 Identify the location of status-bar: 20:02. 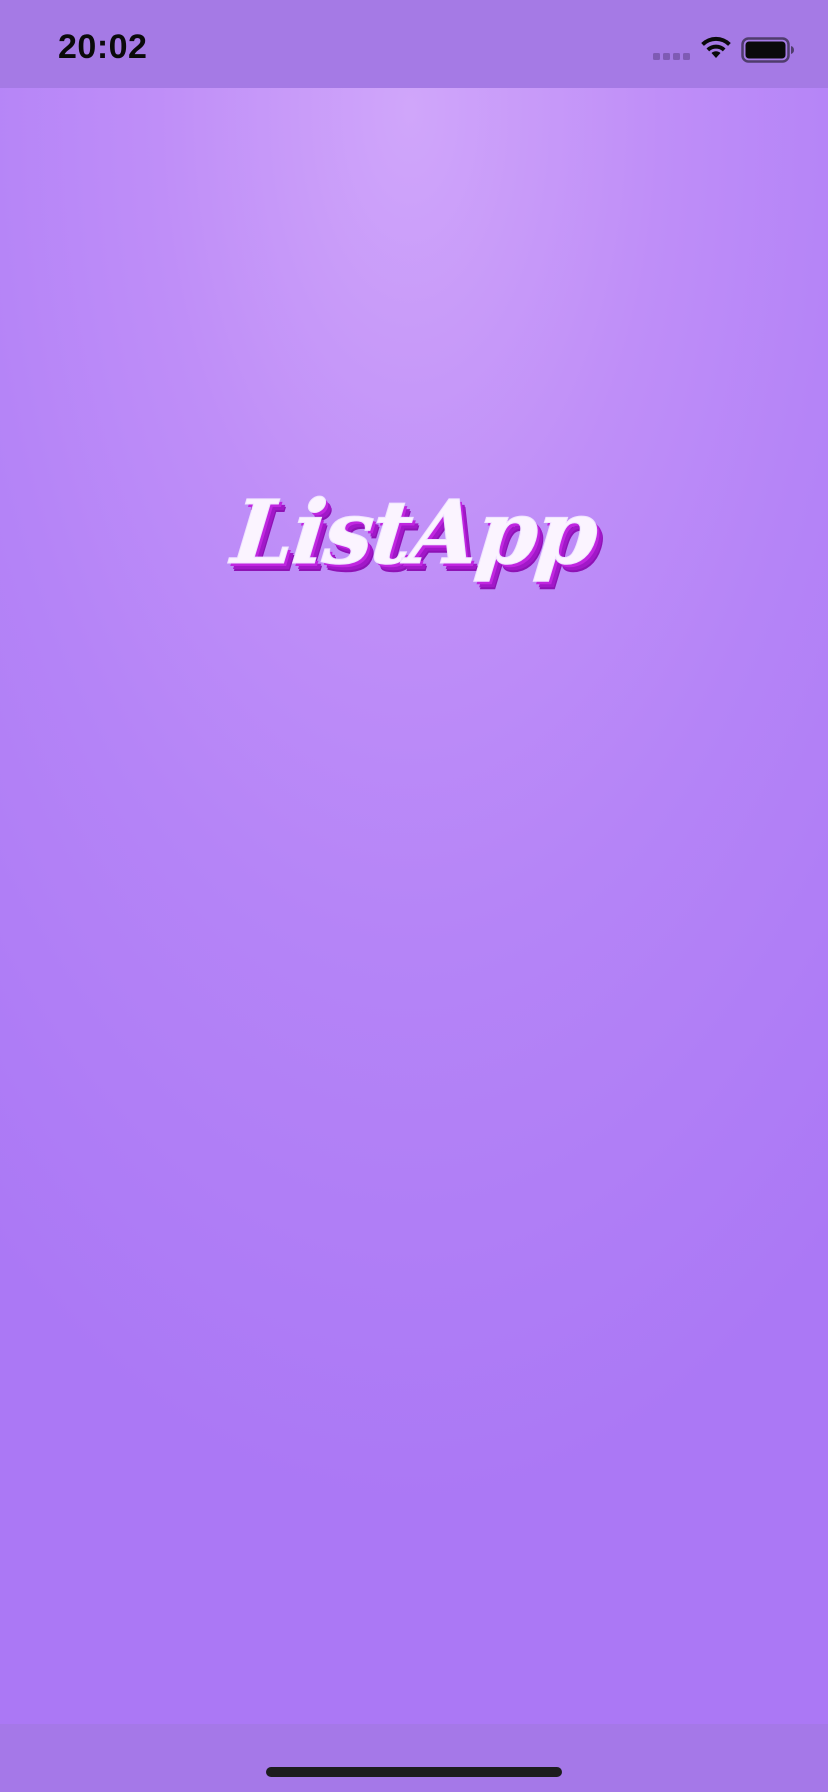
(414, 44).